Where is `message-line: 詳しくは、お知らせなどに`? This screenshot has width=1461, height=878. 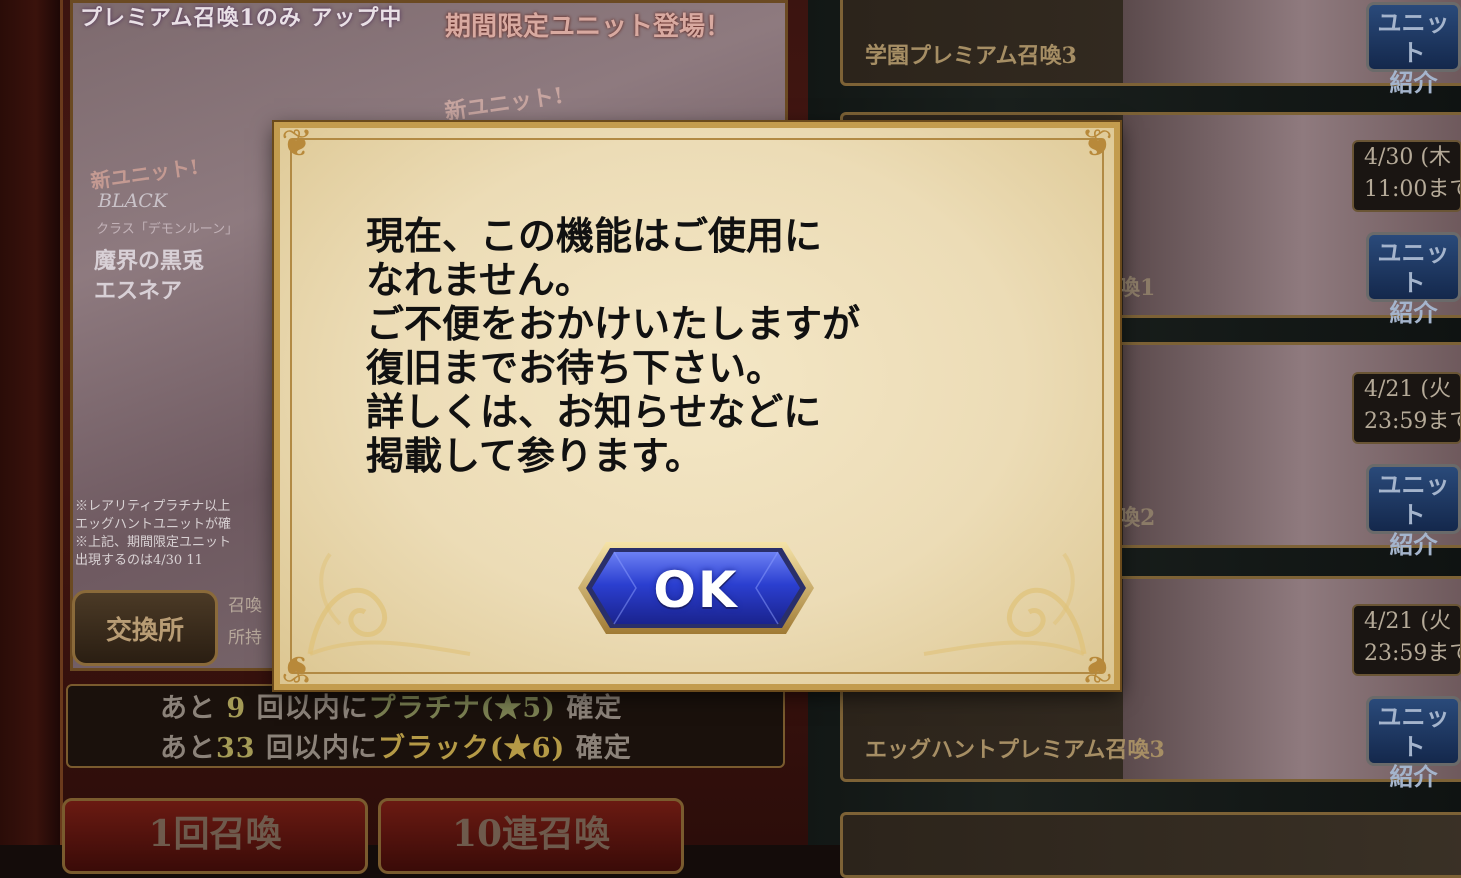
message-line: 詳しくは、お知らせなどに is located at coordinates (594, 412).